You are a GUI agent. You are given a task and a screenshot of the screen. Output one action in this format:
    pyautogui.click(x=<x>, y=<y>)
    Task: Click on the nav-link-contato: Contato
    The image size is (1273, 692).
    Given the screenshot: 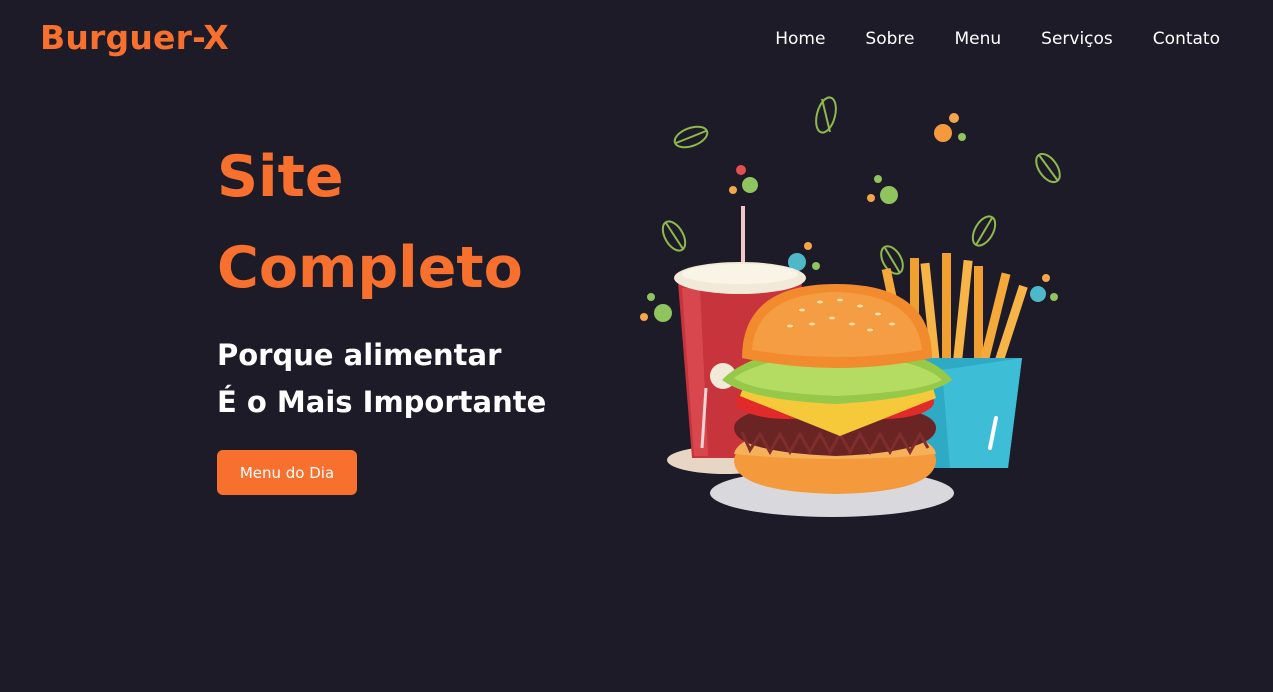 What is the action you would take?
    pyautogui.click(x=1186, y=39)
    